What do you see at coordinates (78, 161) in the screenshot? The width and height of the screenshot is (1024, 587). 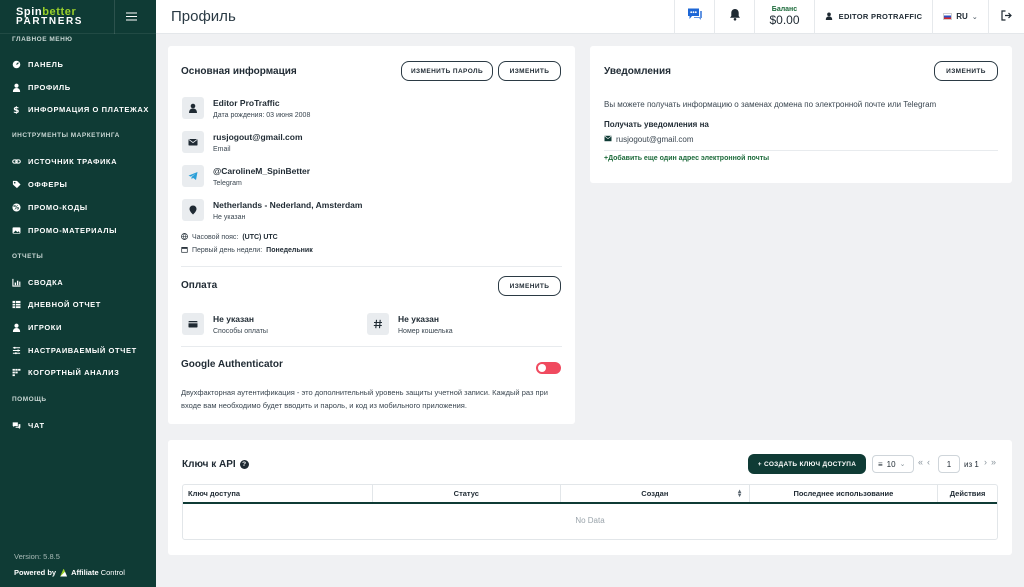 I see `sidebar-item-traffic-source: ИСТОЧНИК ТРАФИКА` at bounding box center [78, 161].